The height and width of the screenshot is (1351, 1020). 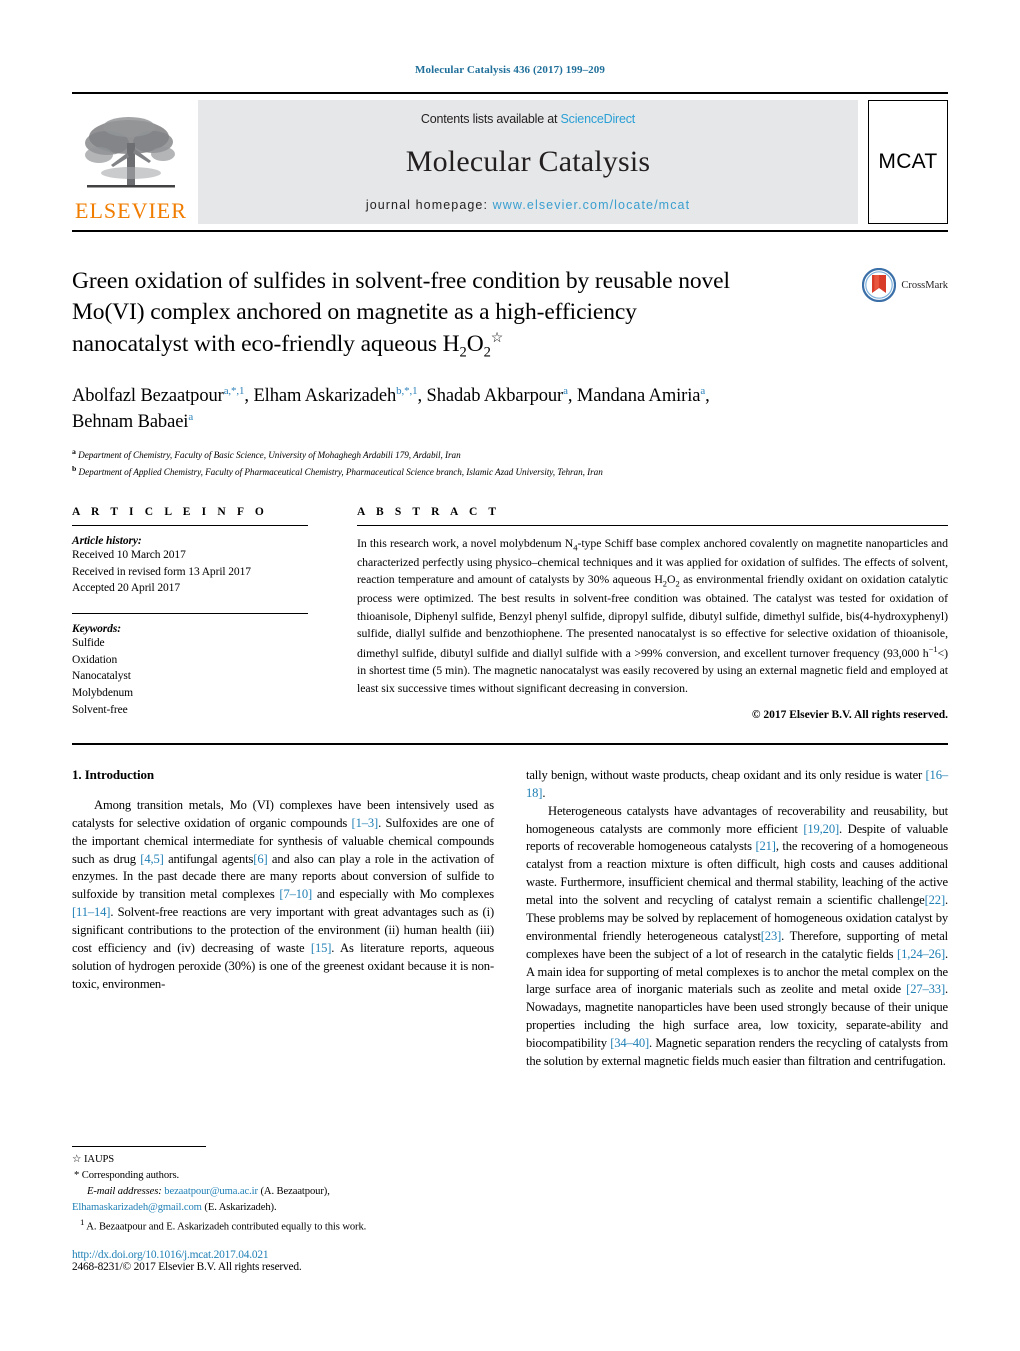 What do you see at coordinates (170, 512) in the screenshot?
I see `article-info-heading: A R T I C L E I N F O` at bounding box center [170, 512].